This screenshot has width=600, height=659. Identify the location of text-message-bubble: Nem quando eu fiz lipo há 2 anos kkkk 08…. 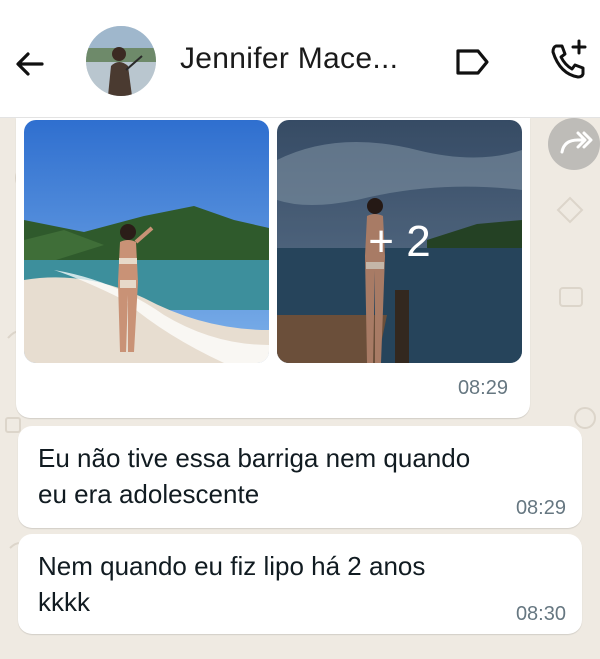
(300, 584).